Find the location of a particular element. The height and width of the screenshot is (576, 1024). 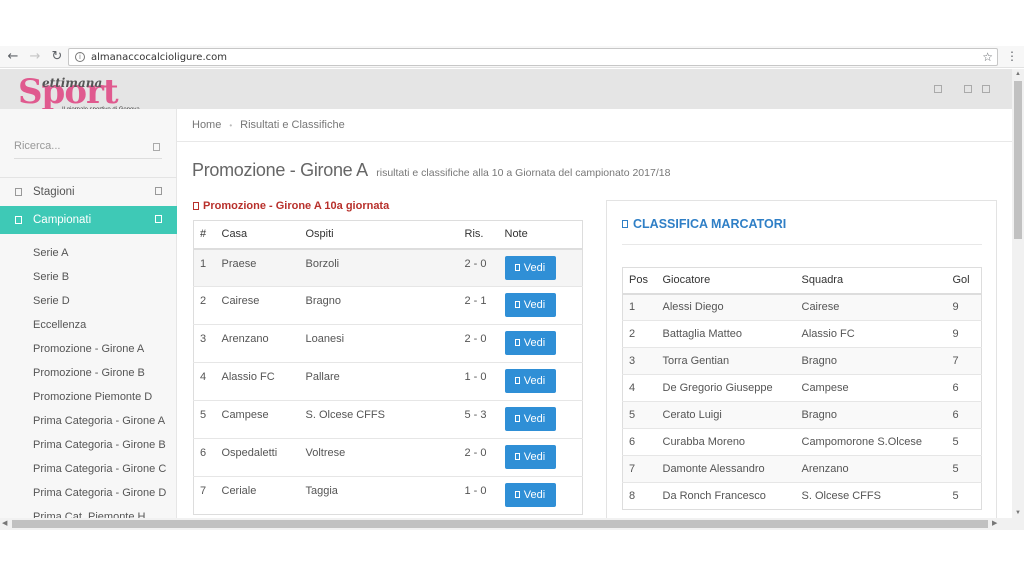

reload-icon: ↻ is located at coordinates (57, 57).